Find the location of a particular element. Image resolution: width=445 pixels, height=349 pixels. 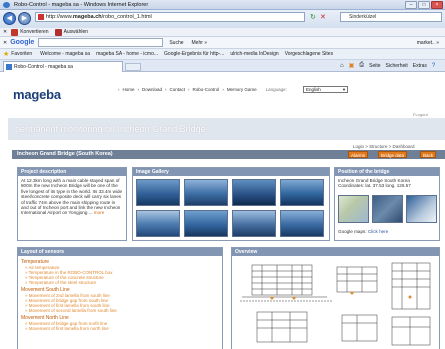

home-icon: ⌂ is located at coordinates (342, 66).